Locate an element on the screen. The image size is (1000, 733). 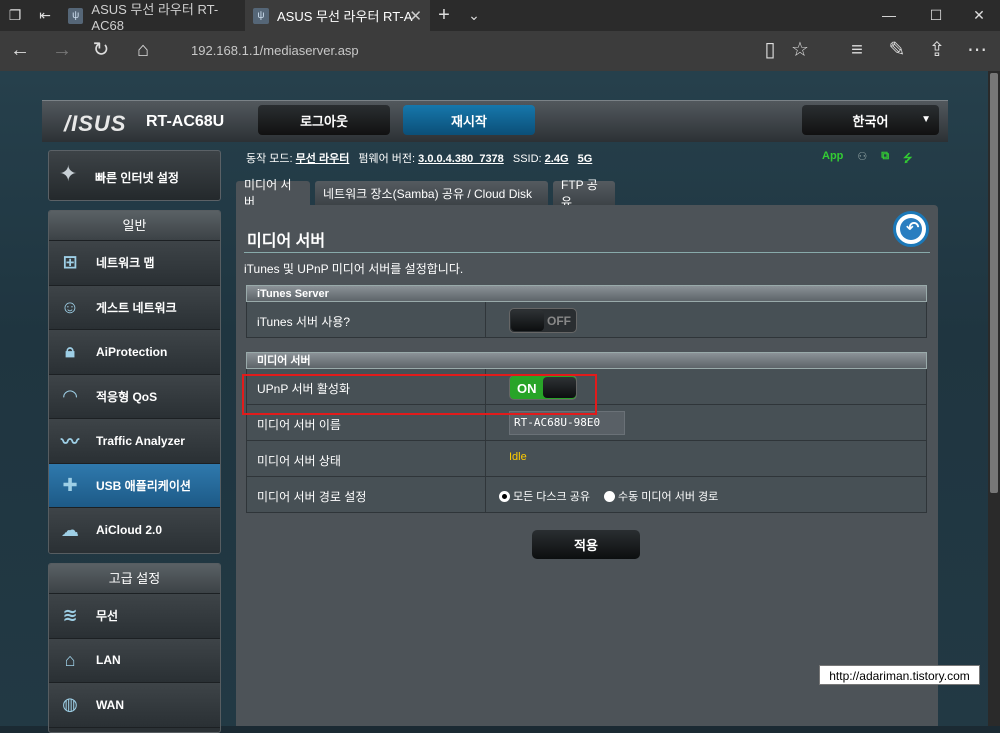
refresh-icon: ↻ is located at coordinates (101, 50).